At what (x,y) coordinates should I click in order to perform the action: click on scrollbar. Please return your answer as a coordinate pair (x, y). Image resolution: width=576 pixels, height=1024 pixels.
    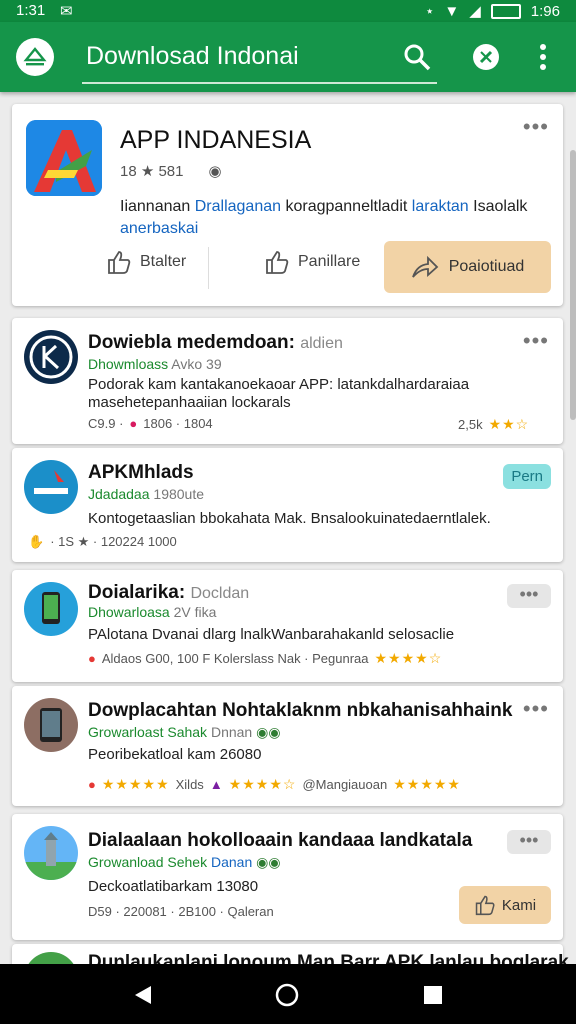
    Looking at the image, I should click on (573, 285).